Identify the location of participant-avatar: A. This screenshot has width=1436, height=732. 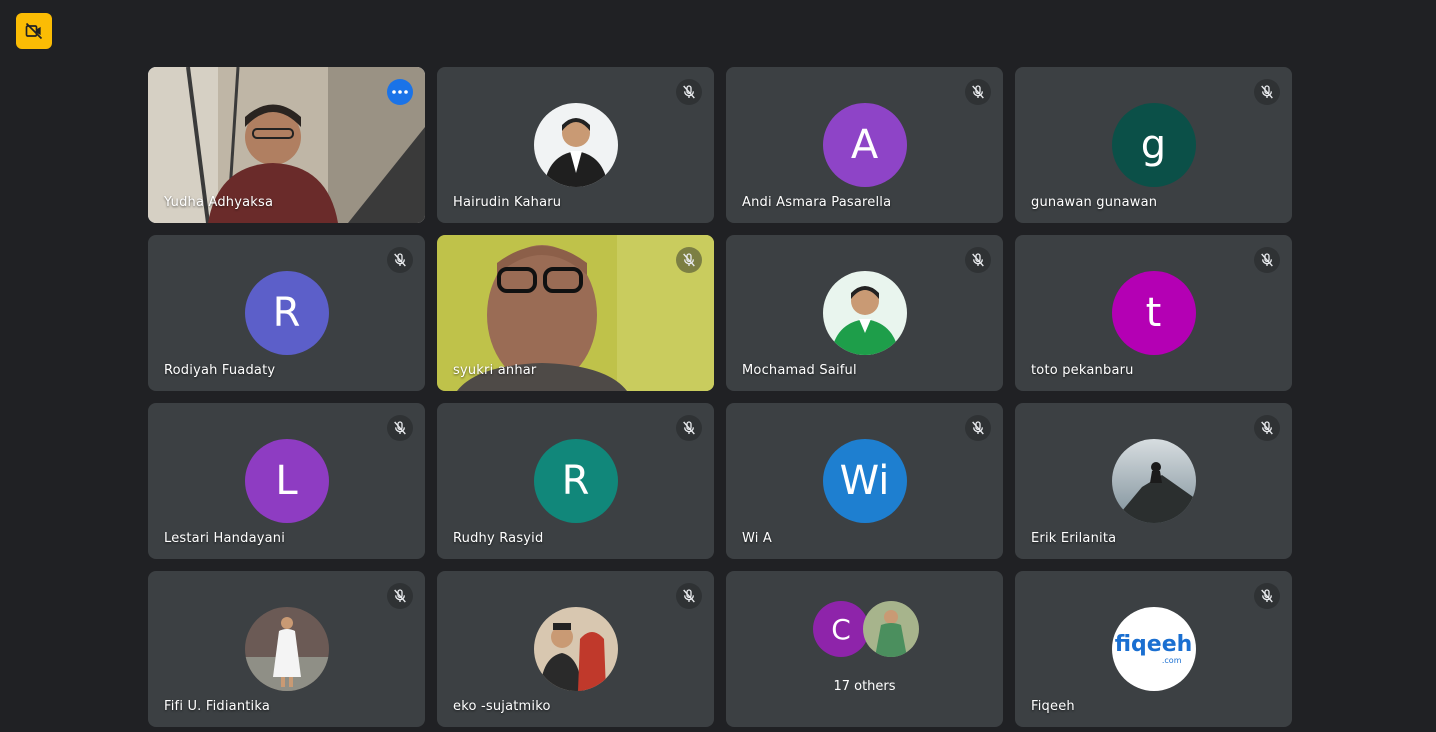
(864, 145).